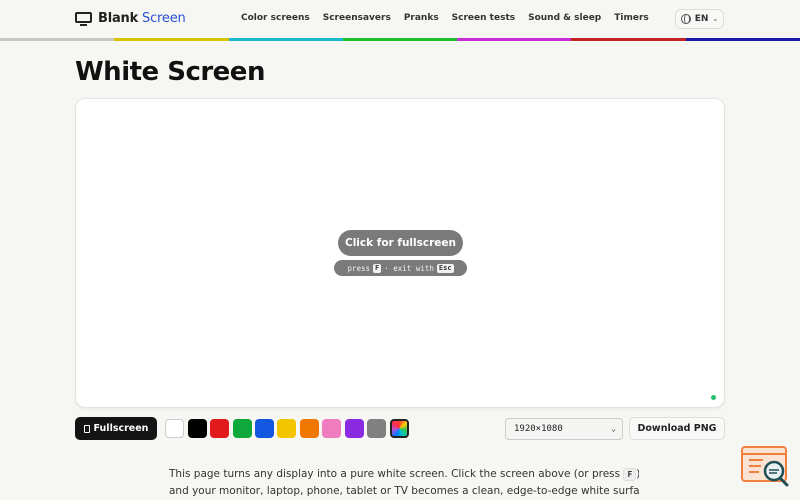 Image resolution: width=800 pixels, height=500 pixels. I want to click on fullscreen-button: Fullscreen, so click(116, 428).